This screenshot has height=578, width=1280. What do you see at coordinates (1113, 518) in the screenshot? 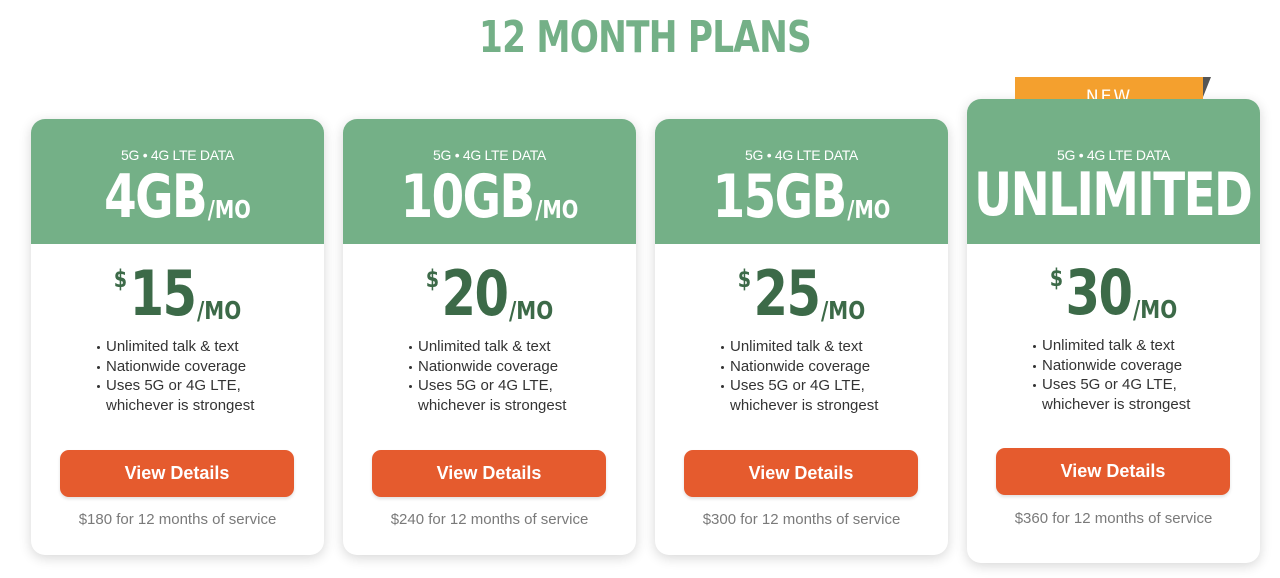
I see `service-total-note: $360 for 12 months of service` at bounding box center [1113, 518].